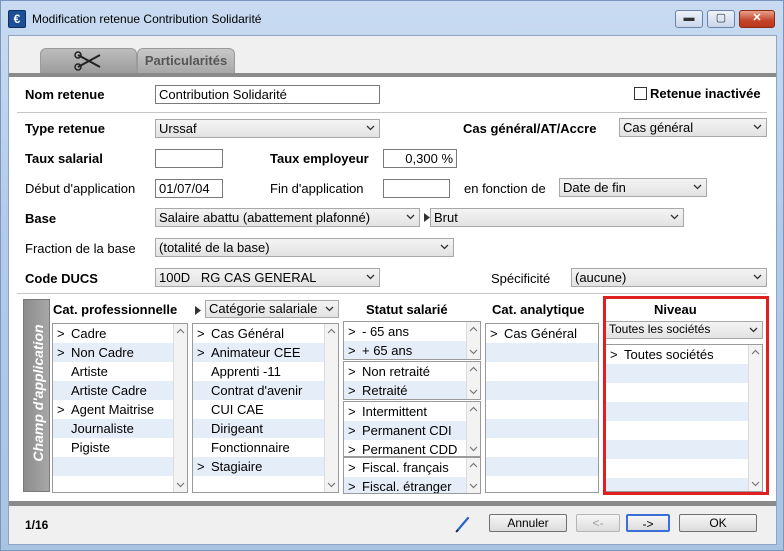 This screenshot has height=551, width=784. What do you see at coordinates (109, 390) in the screenshot?
I see `list-item-label: Artiste Cadre` at bounding box center [109, 390].